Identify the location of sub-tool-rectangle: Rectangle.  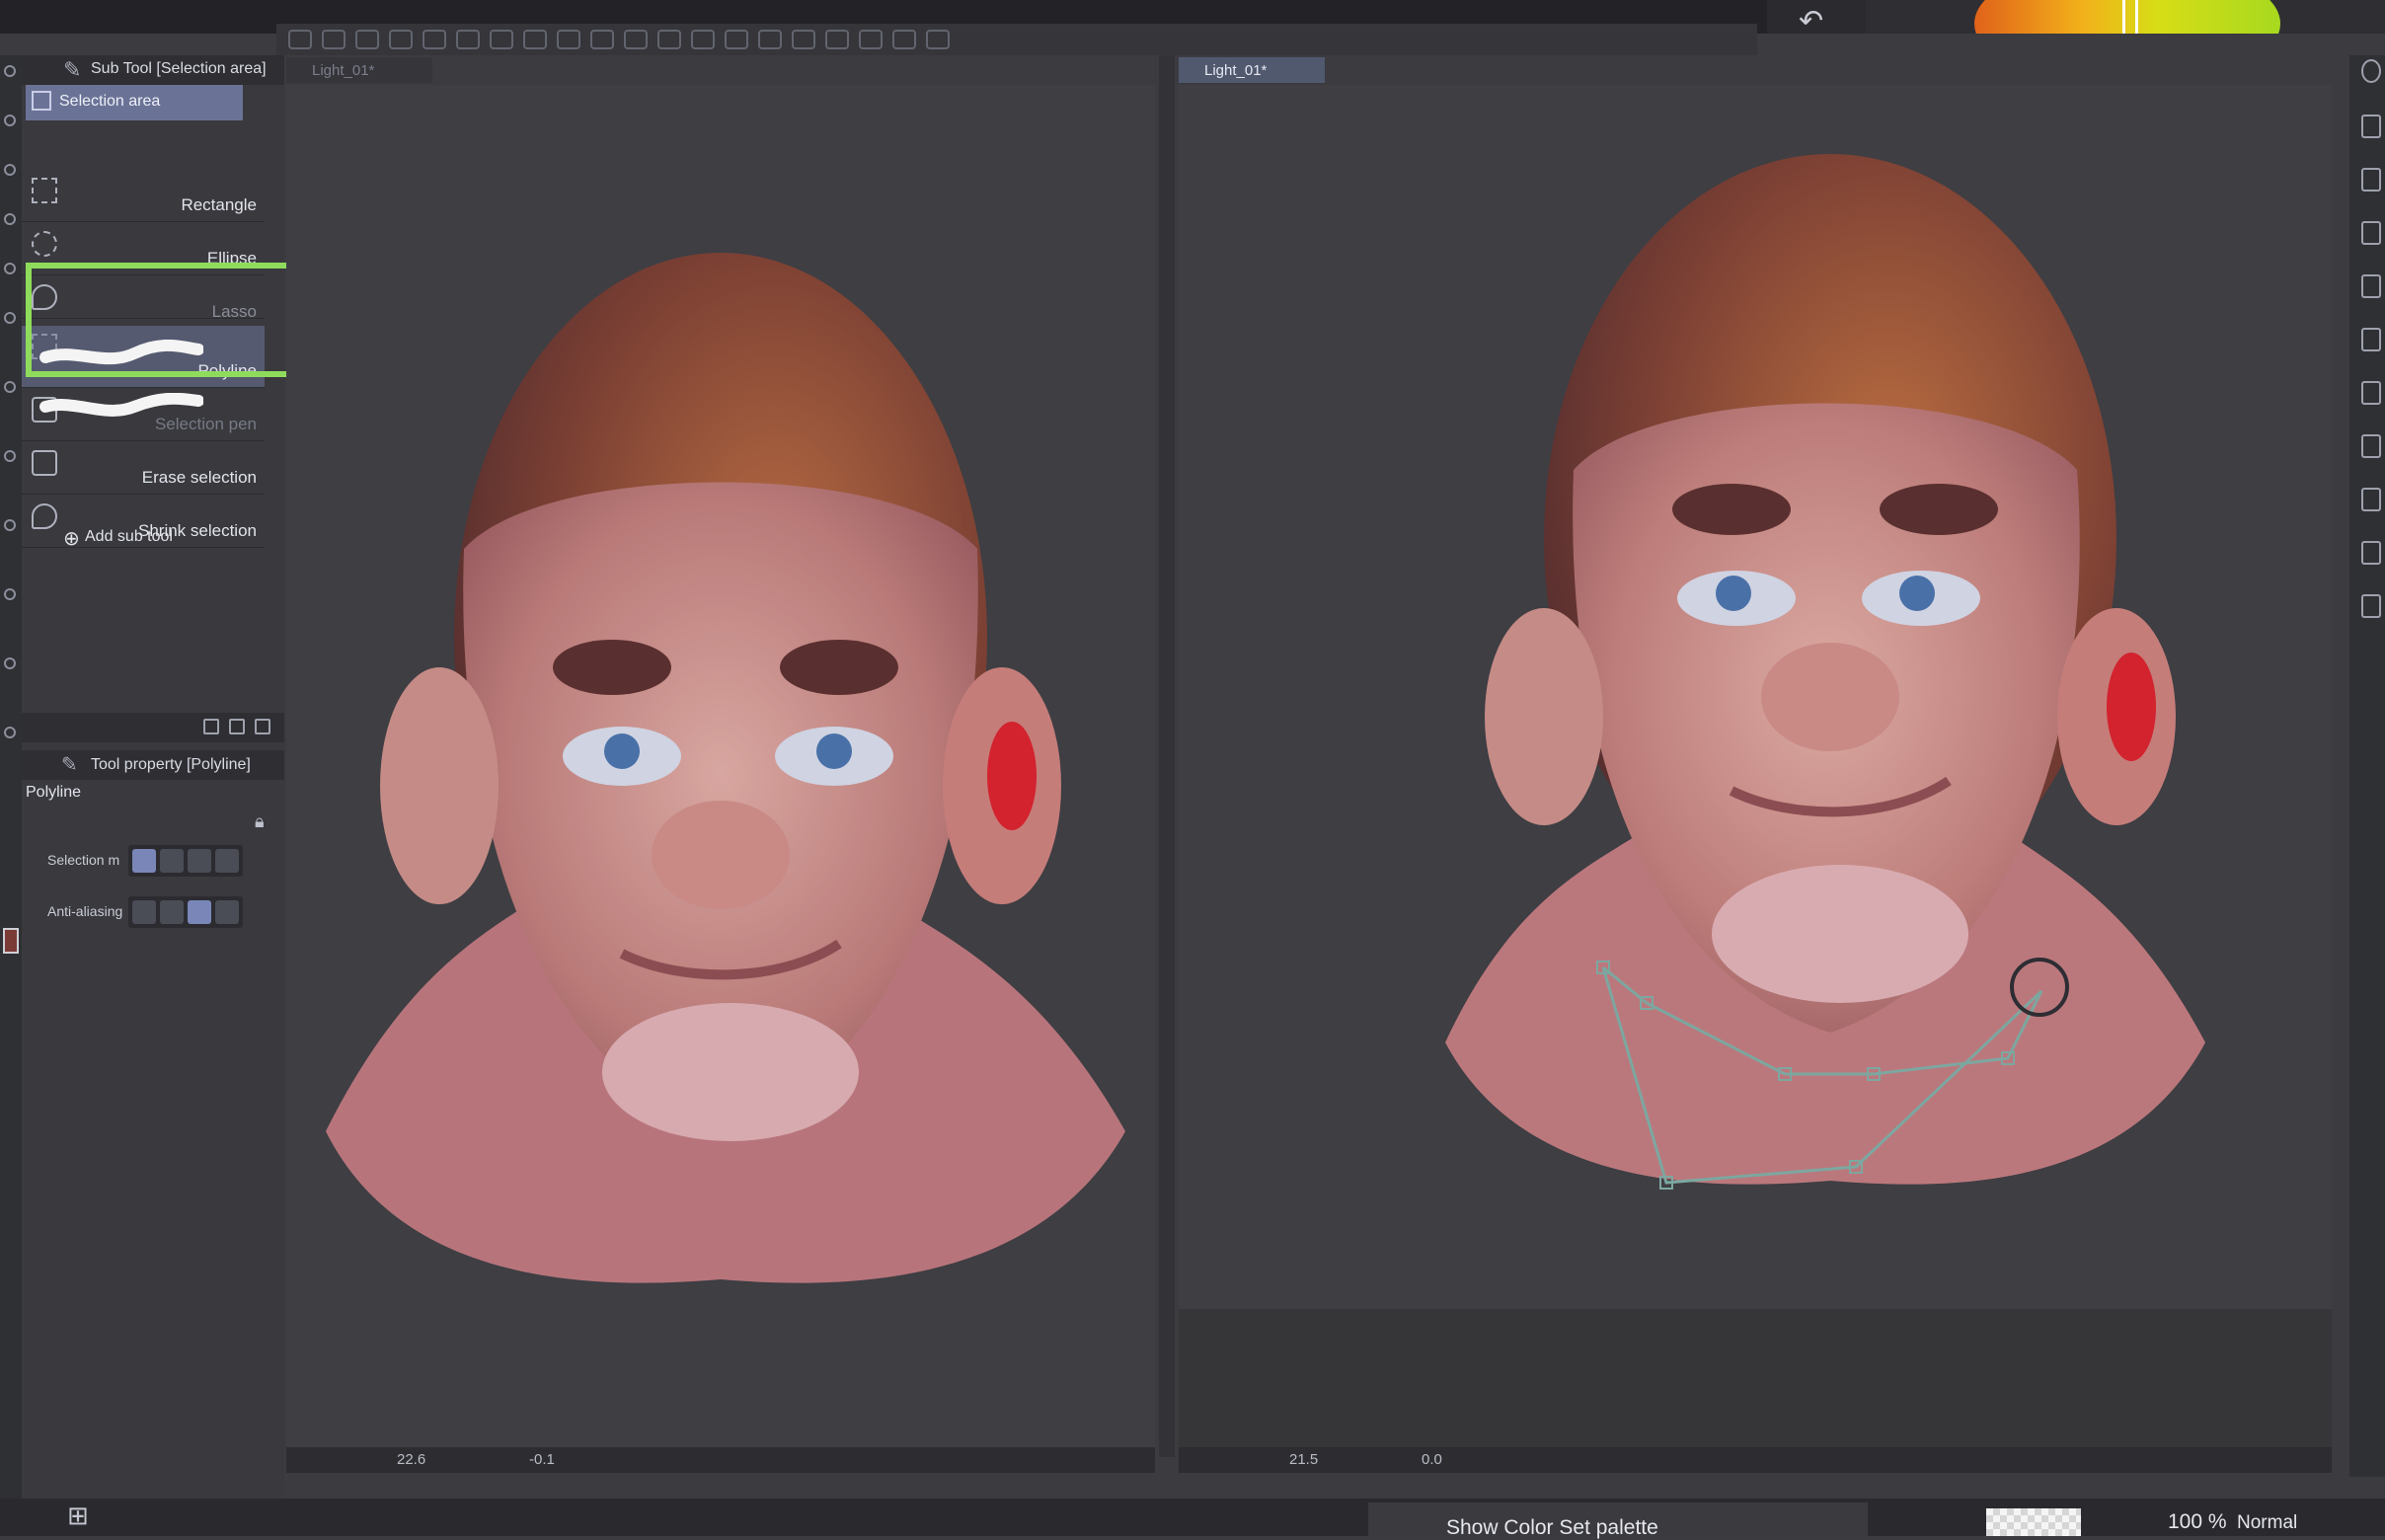
(143, 196).